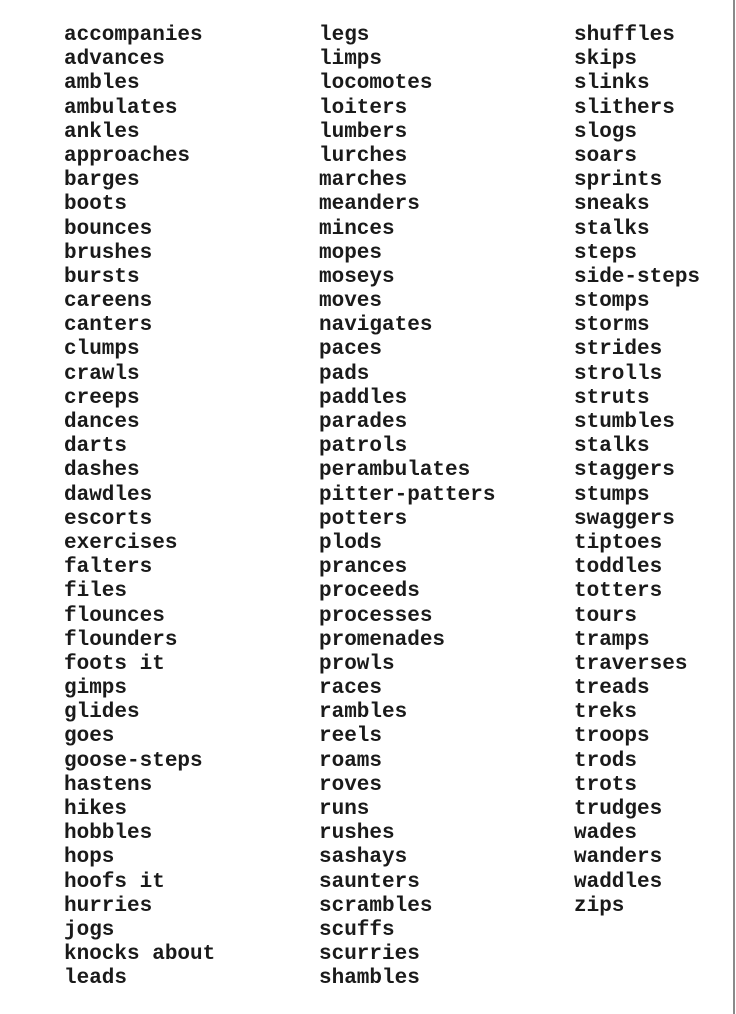 Image resolution: width=736 pixels, height=1014 pixels. What do you see at coordinates (102, 374) in the screenshot?
I see `word-list-item: crawls` at bounding box center [102, 374].